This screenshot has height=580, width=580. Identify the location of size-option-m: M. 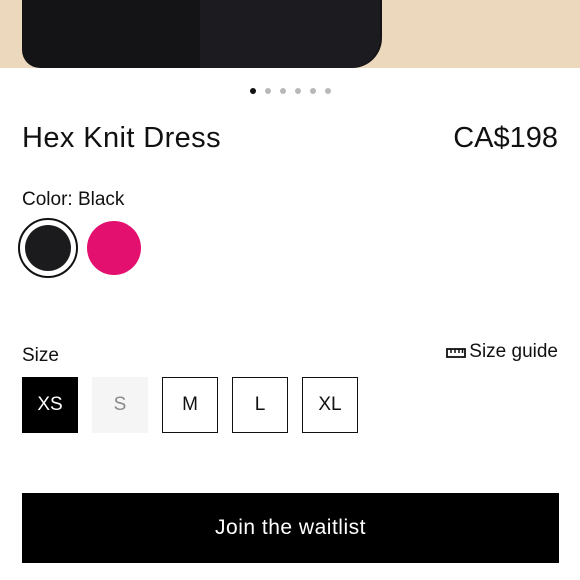
(190, 405).